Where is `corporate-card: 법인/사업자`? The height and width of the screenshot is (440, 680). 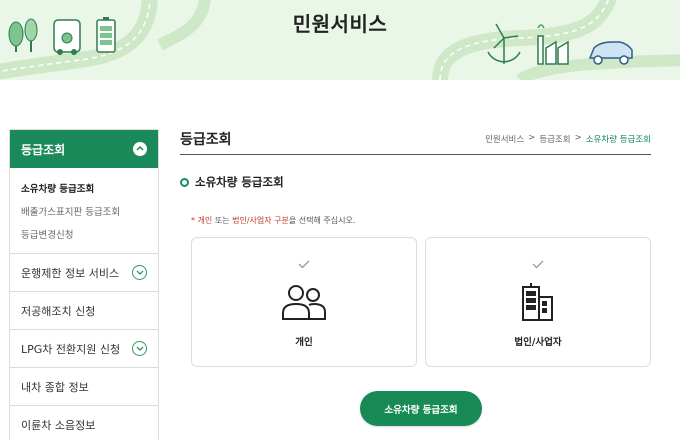 corporate-card: 법인/사업자 is located at coordinates (538, 302).